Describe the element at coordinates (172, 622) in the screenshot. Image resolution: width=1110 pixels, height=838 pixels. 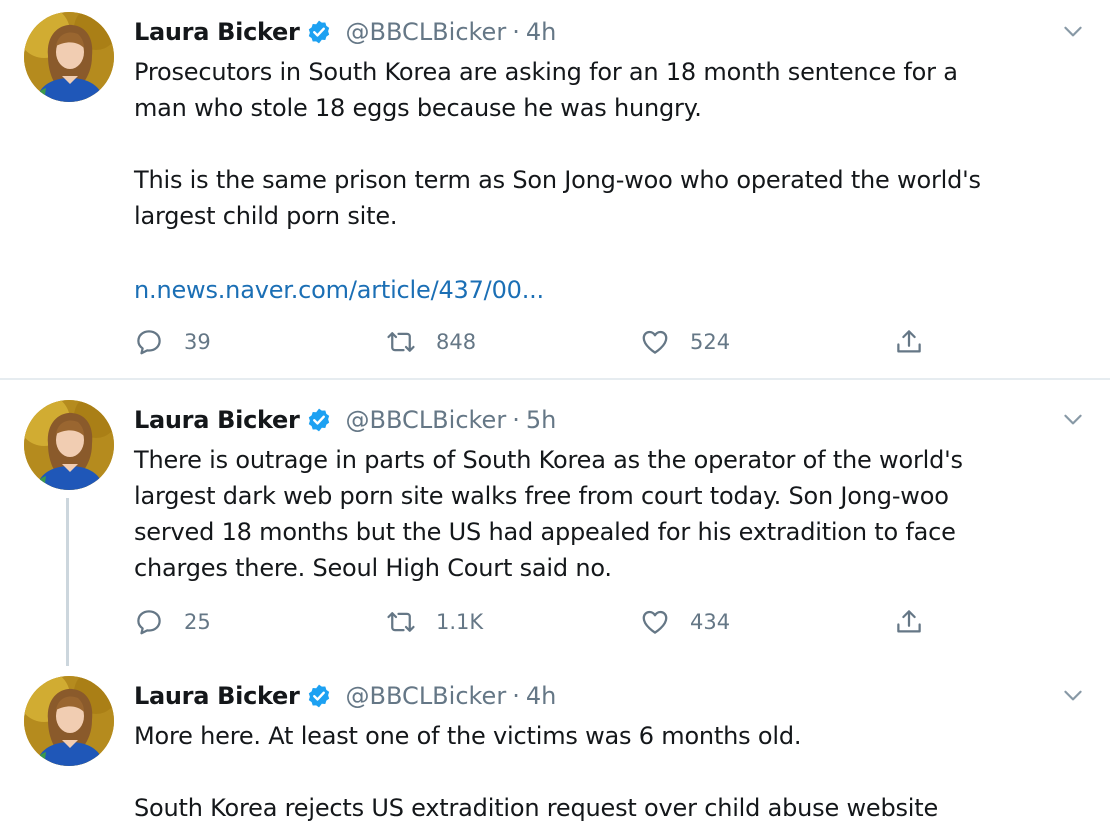
I see `reply-button: 25` at that location.